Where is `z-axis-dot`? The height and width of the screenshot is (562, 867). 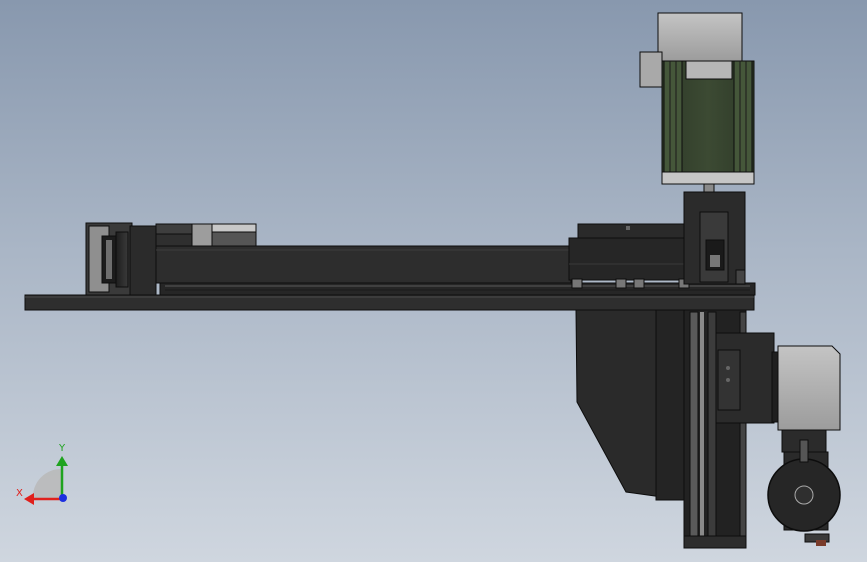 z-axis-dot is located at coordinates (63, 498).